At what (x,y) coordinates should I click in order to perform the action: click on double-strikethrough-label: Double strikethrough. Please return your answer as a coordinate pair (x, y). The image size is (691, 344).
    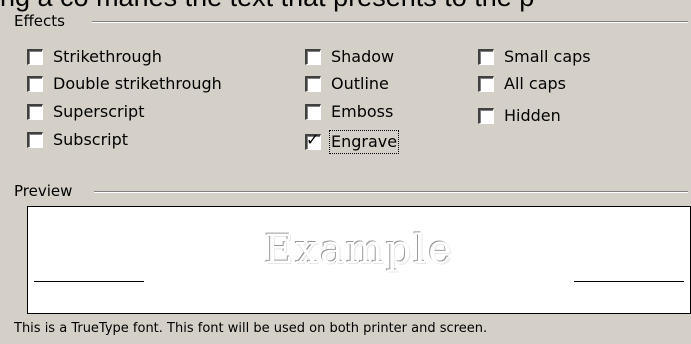
    Looking at the image, I should click on (137, 83).